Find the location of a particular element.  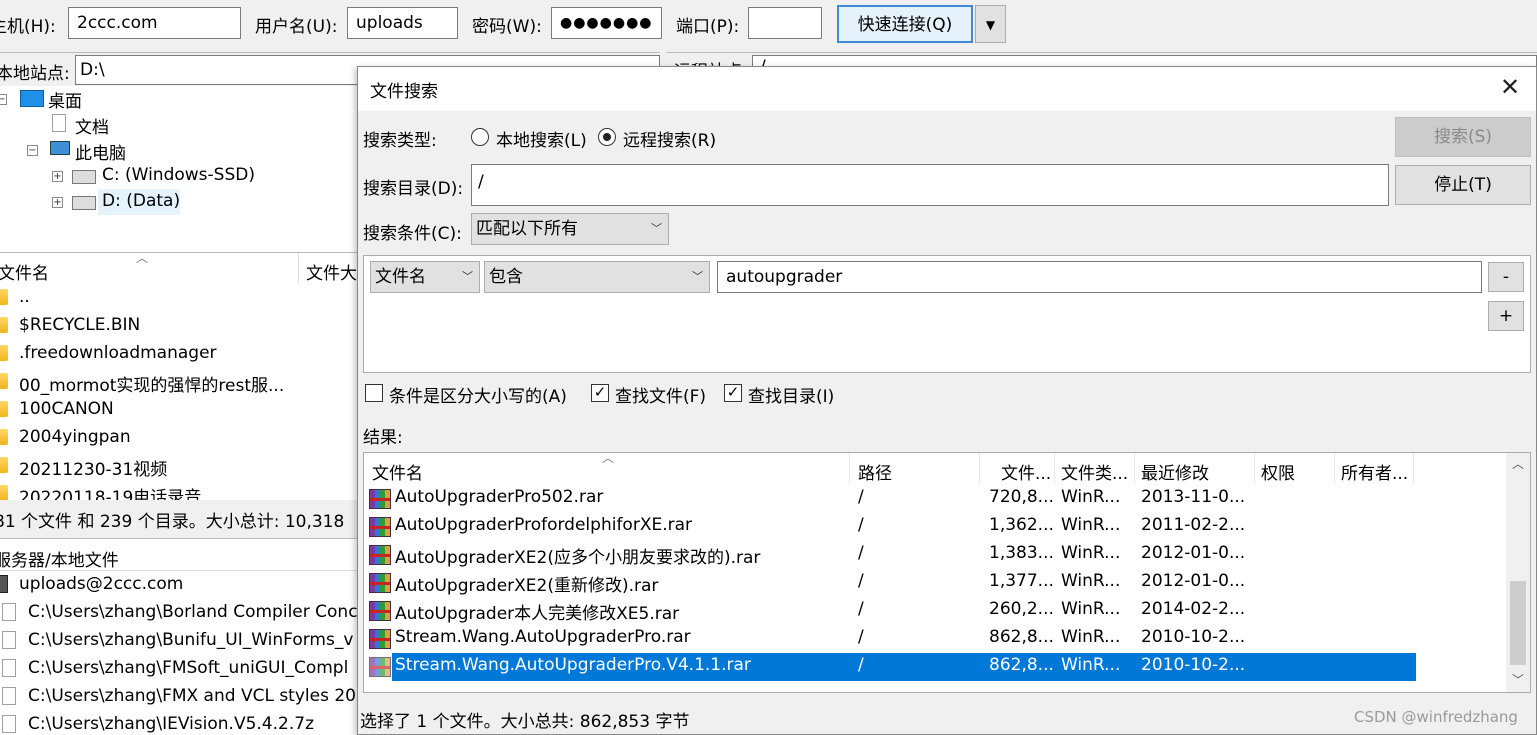

dialog-titlebar: 文件搜索 ✕ is located at coordinates (947, 89).